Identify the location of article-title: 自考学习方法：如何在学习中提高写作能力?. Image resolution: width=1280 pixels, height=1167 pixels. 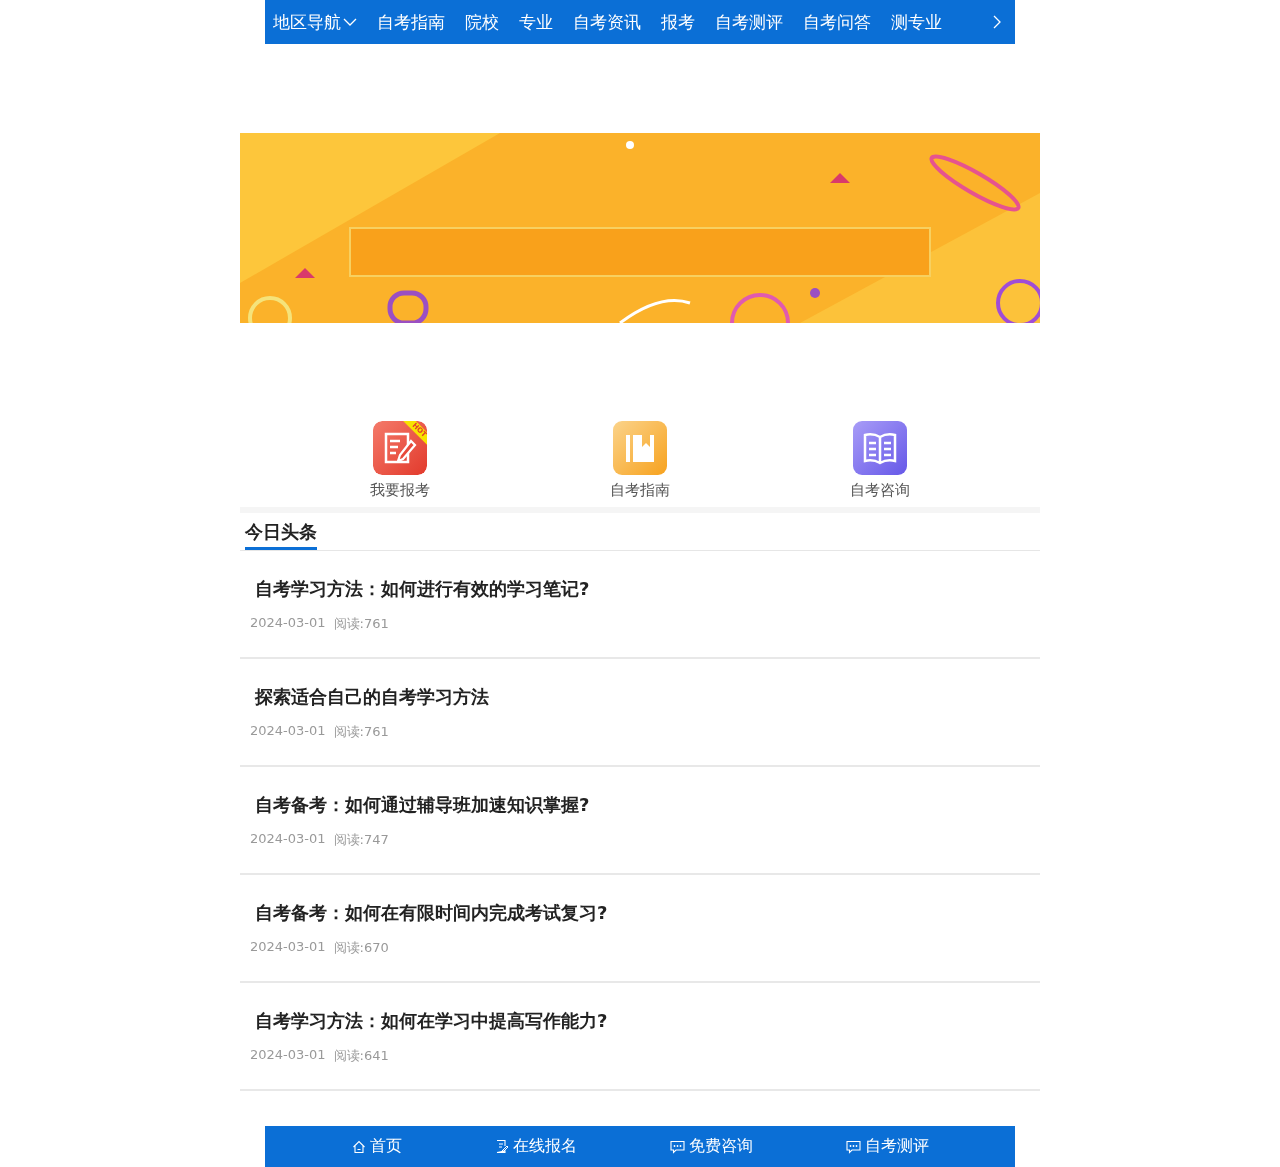
(429, 1021).